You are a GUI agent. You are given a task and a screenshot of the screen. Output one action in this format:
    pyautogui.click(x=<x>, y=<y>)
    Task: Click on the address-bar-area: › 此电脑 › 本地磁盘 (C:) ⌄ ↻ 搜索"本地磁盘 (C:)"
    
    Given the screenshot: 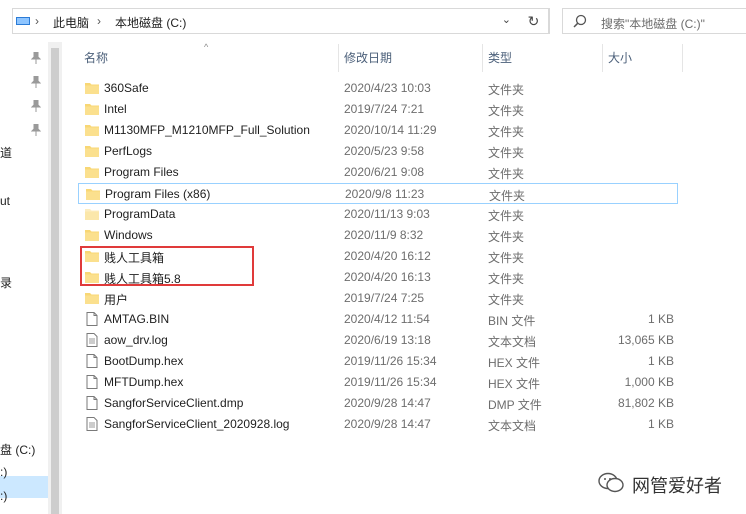 What is the action you would take?
    pyautogui.click(x=373, y=21)
    